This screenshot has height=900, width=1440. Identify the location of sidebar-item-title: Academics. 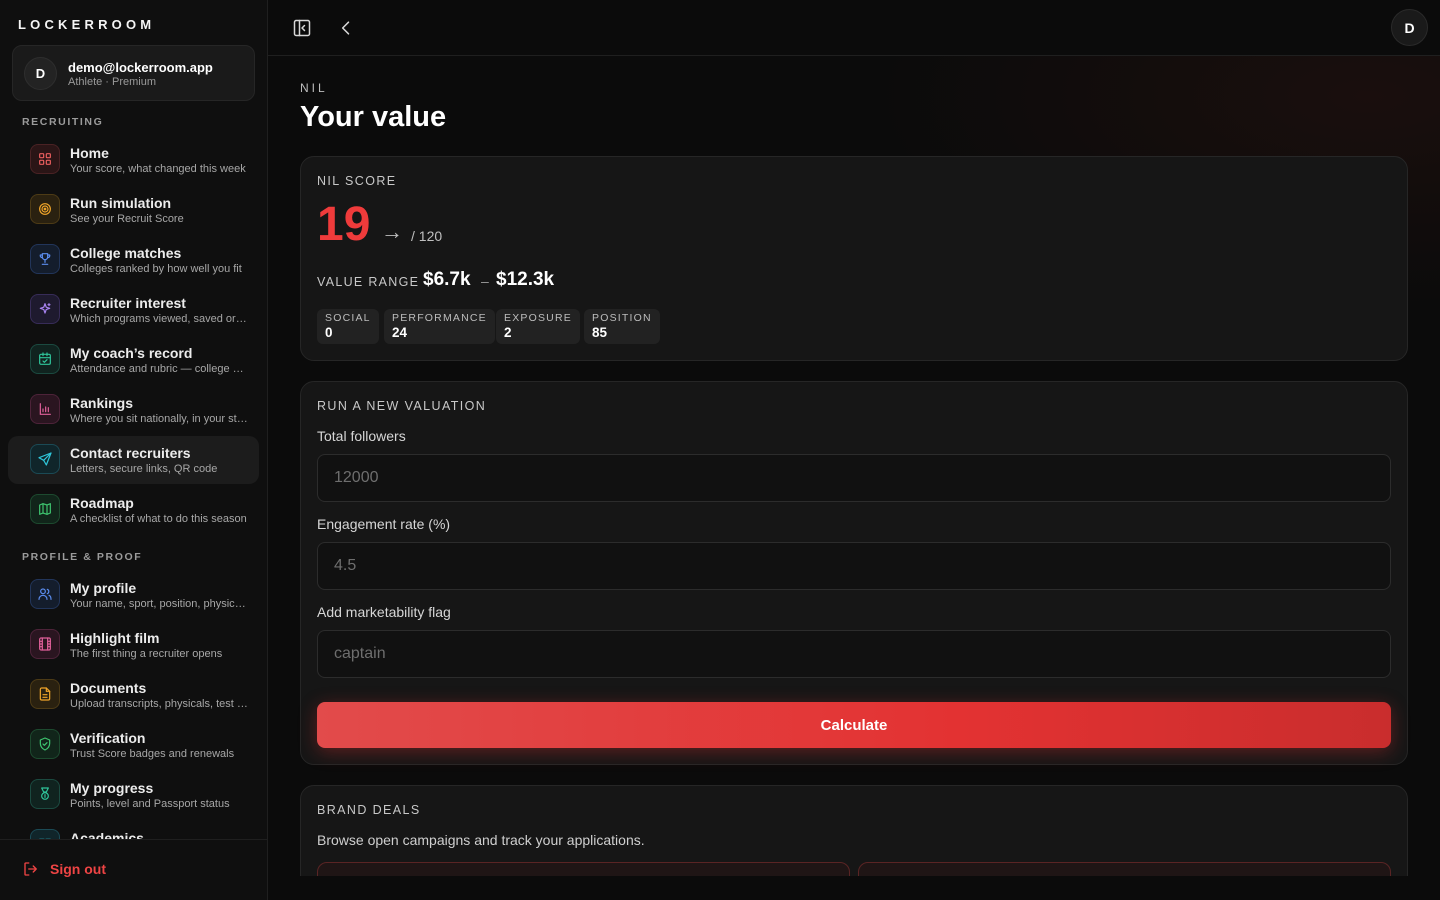
(107, 834).